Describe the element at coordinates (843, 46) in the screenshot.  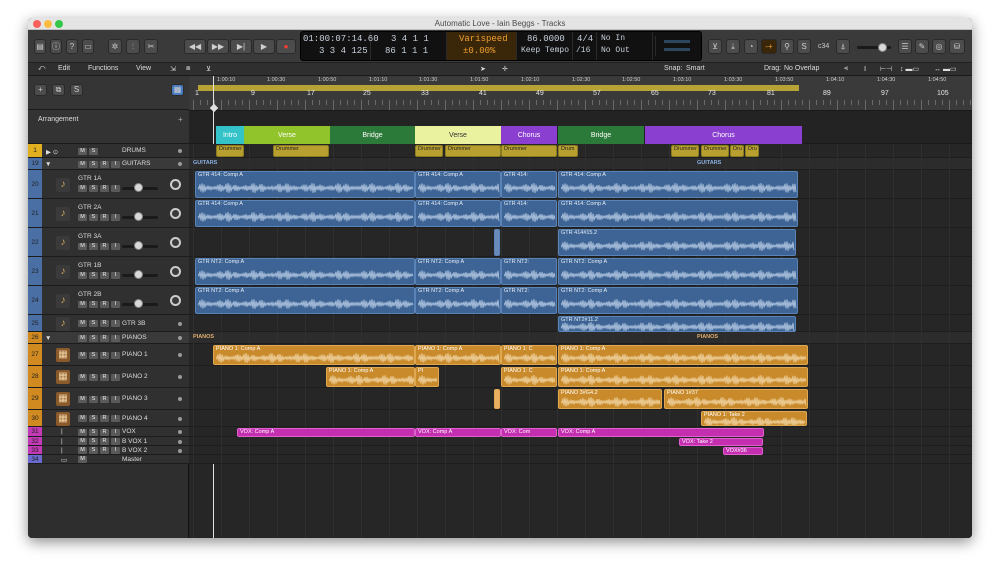
I see `tuning-fork-icon: ⍋` at that location.